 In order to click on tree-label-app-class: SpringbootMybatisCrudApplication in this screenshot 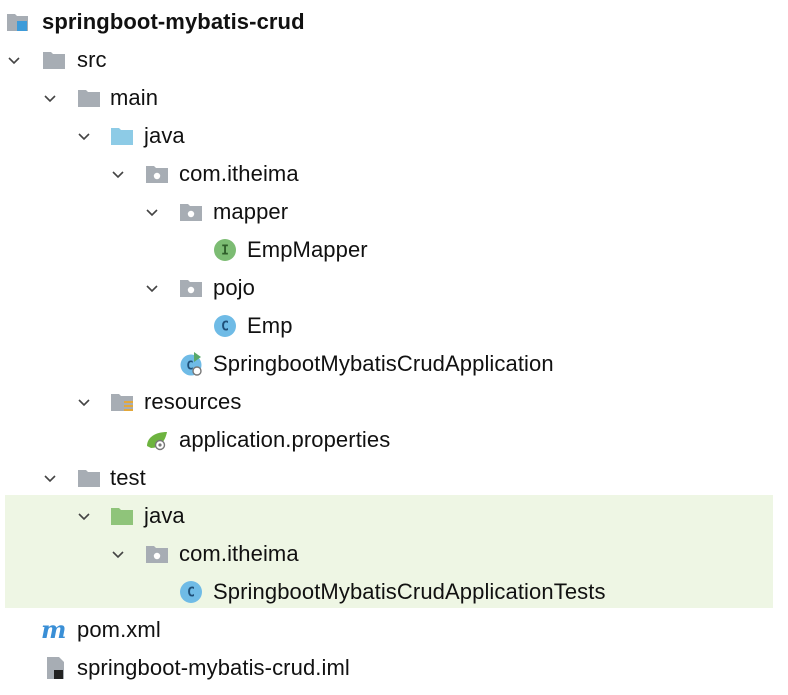, I will do `click(383, 363)`.